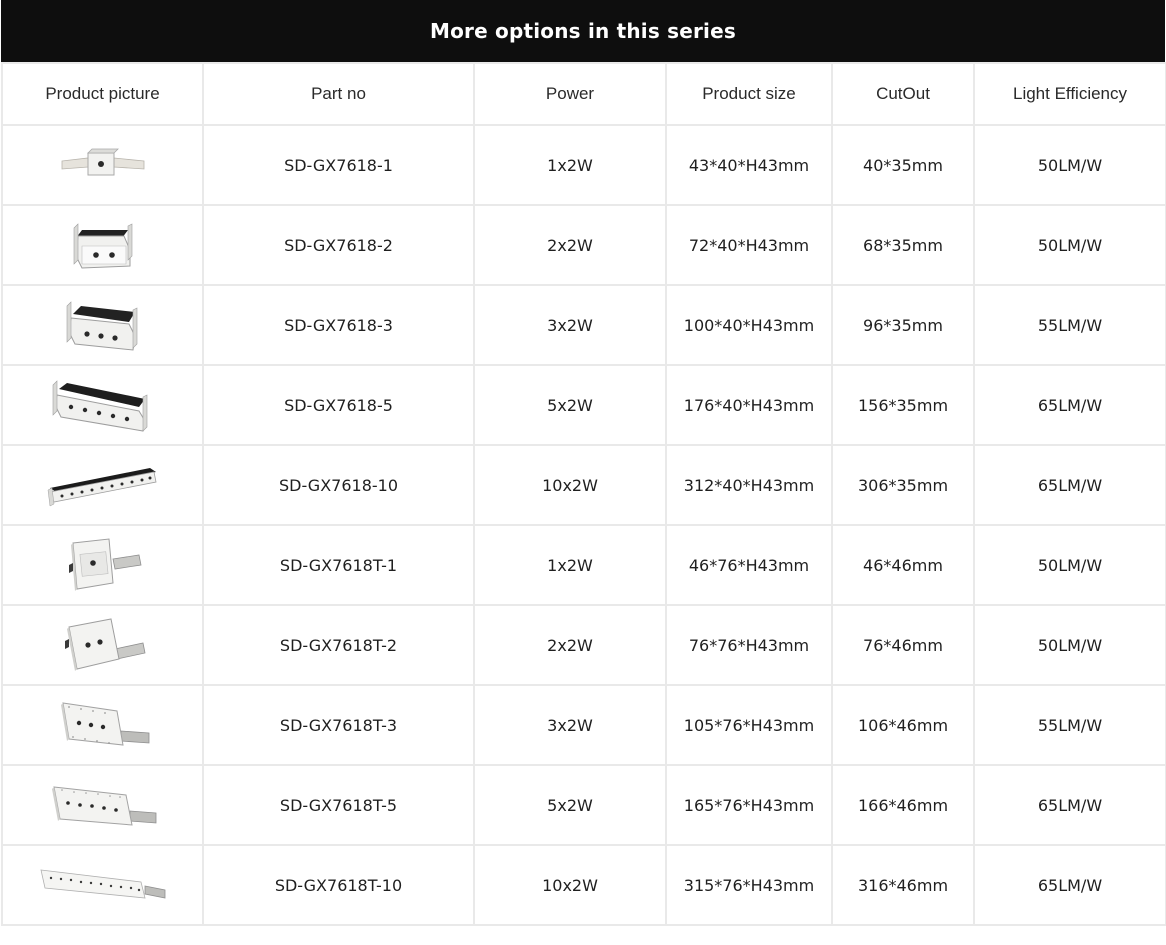  What do you see at coordinates (749, 485) in the screenshot?
I see `product-size-cell: 312*40*H43mm` at bounding box center [749, 485].